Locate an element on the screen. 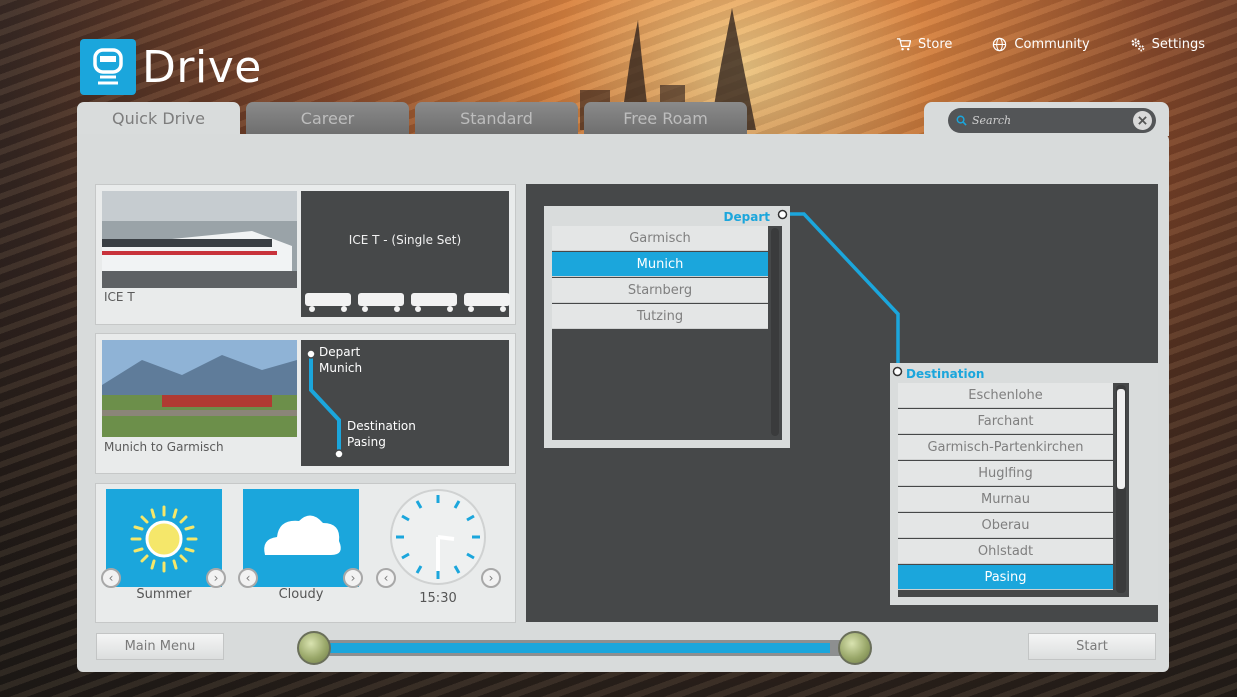  season-tile is located at coordinates (164, 538).